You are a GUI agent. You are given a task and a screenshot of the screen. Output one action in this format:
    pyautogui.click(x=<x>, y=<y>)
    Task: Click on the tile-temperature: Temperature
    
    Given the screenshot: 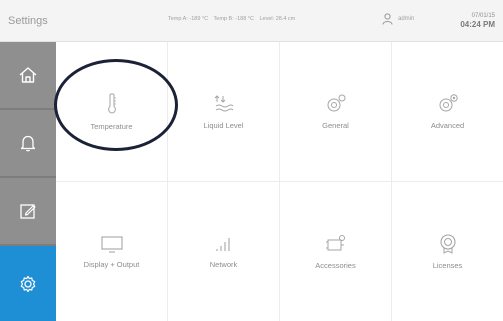 What is the action you would take?
    pyautogui.click(x=112, y=112)
    